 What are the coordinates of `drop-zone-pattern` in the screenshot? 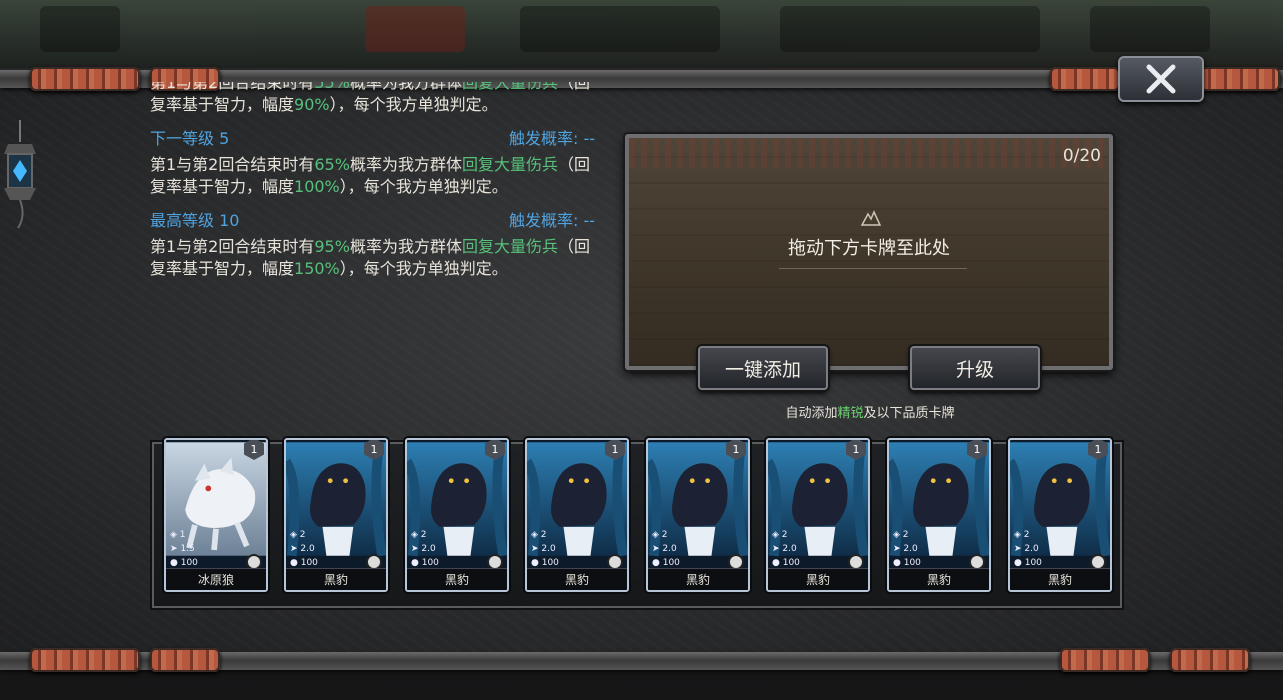 It's located at (869, 153).